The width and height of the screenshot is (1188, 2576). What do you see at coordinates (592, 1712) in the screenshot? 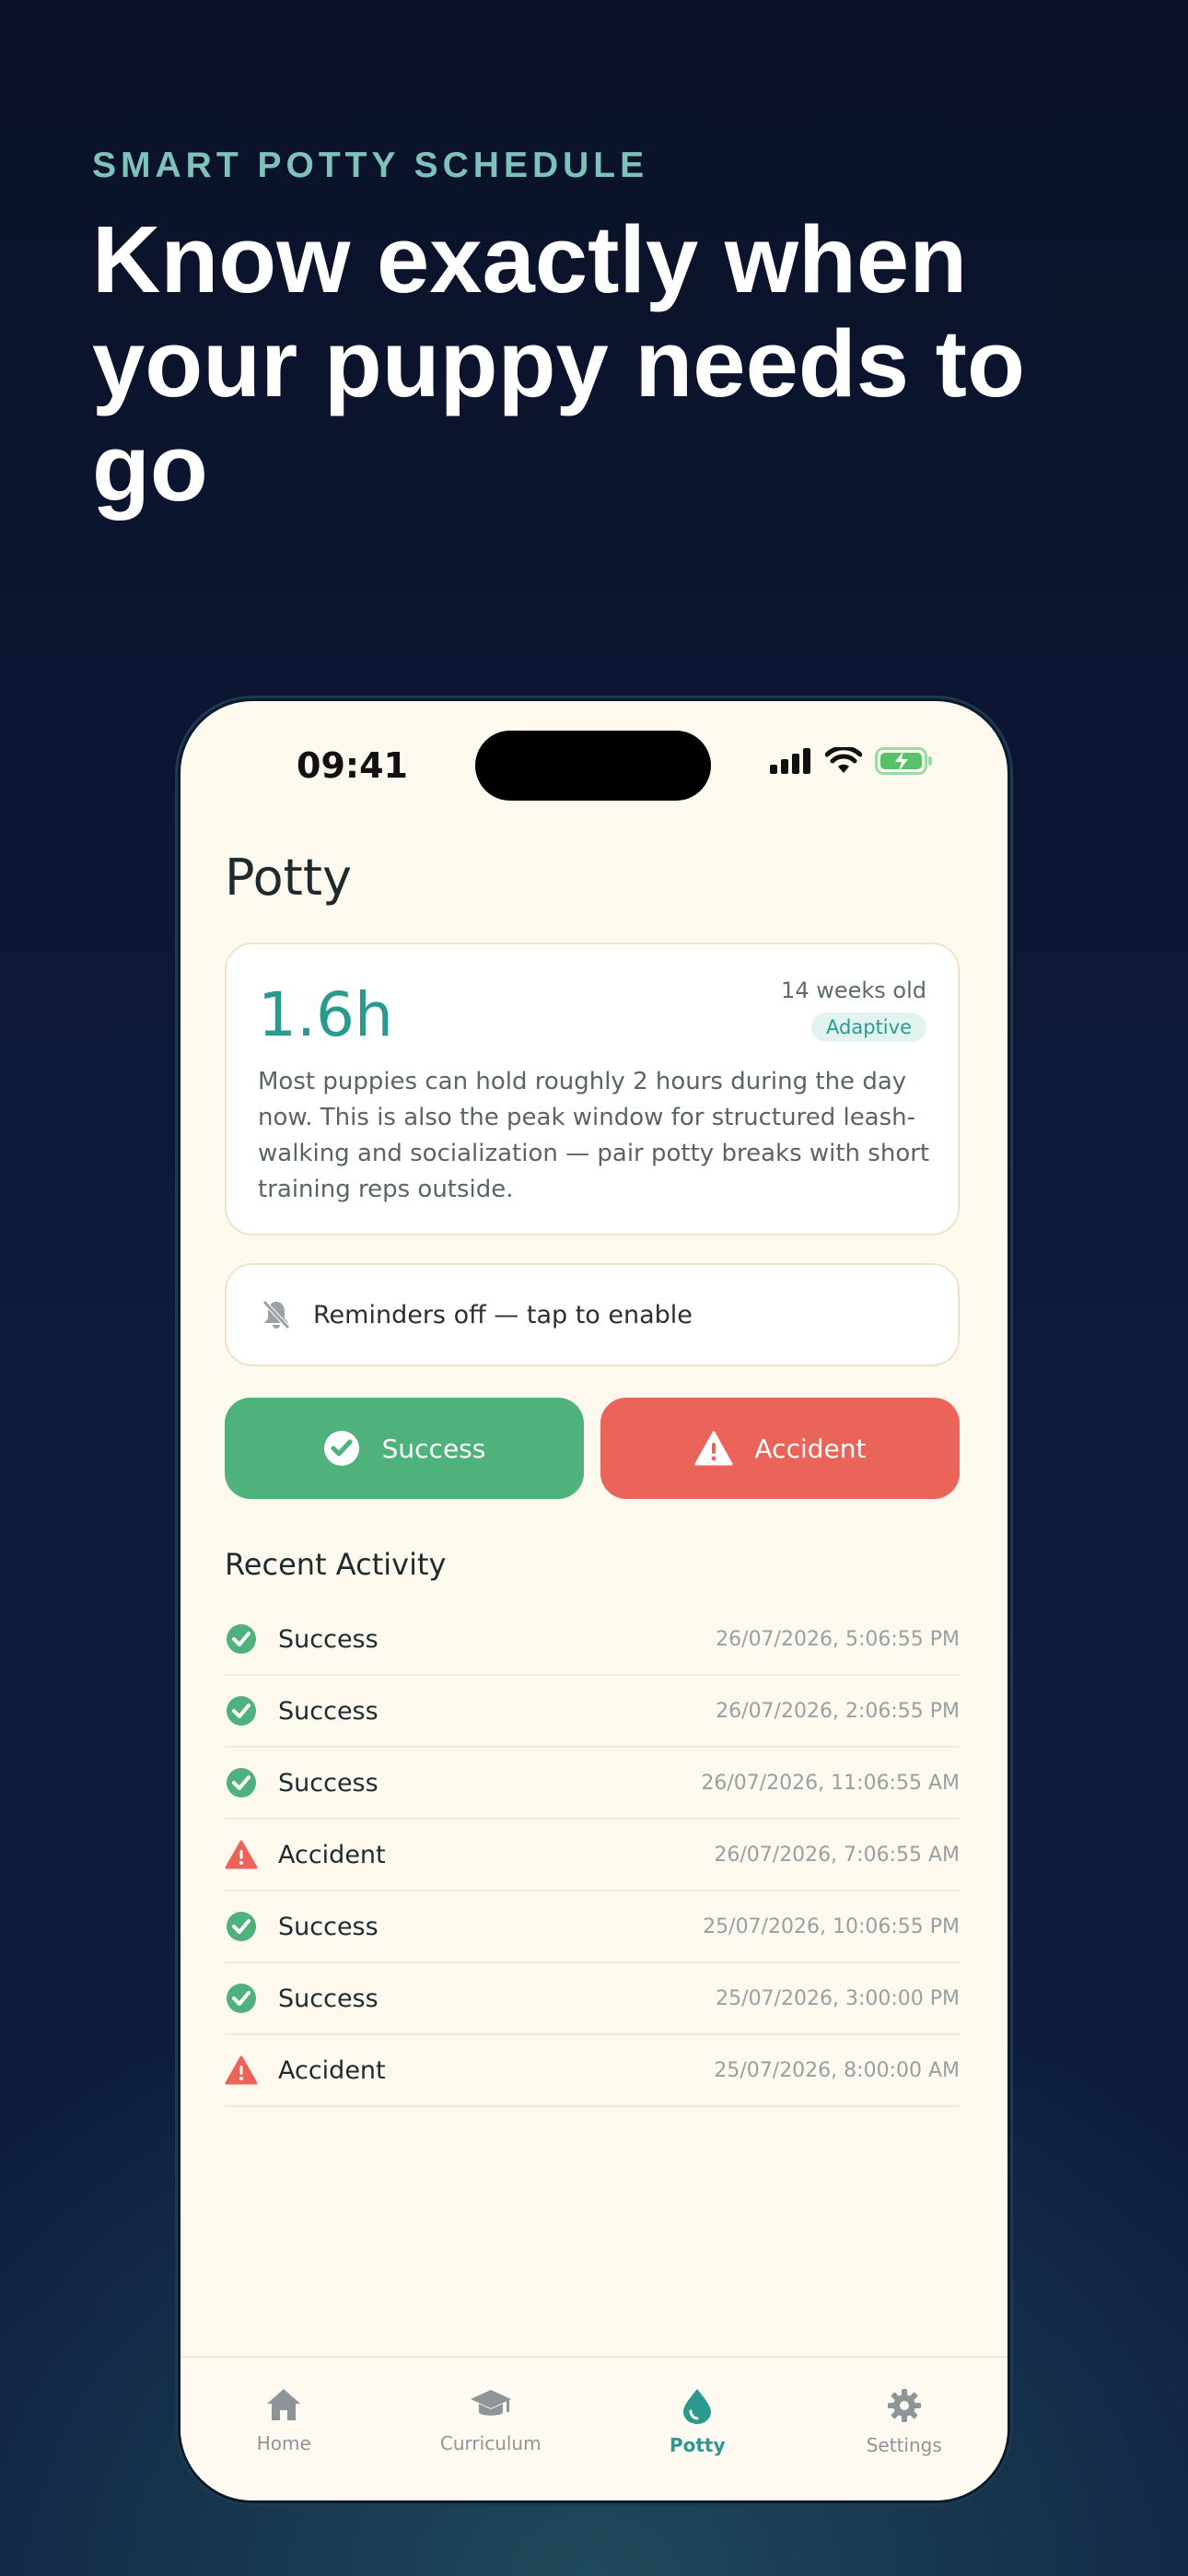
I see `activity-row: Success 26/07/2026, 2:06:55 PM` at bounding box center [592, 1712].